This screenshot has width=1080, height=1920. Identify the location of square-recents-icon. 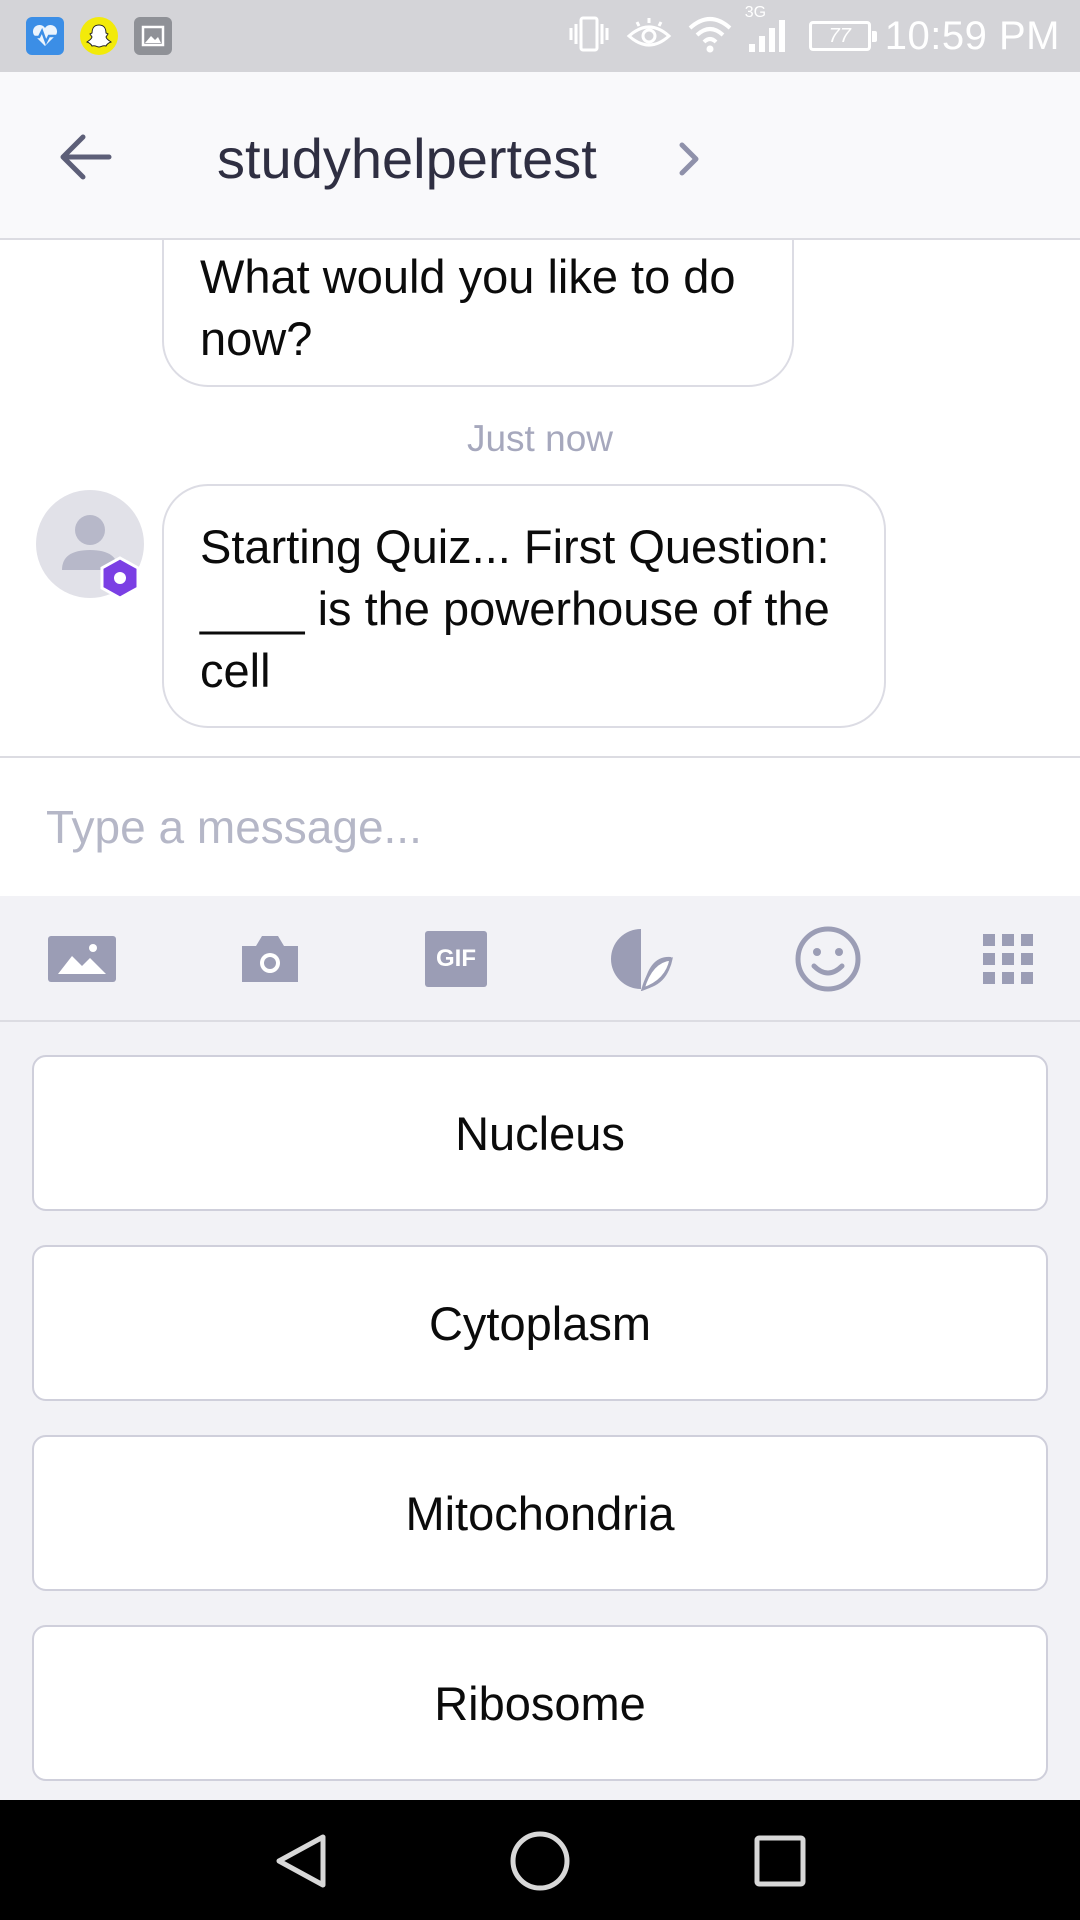
(780, 1861).